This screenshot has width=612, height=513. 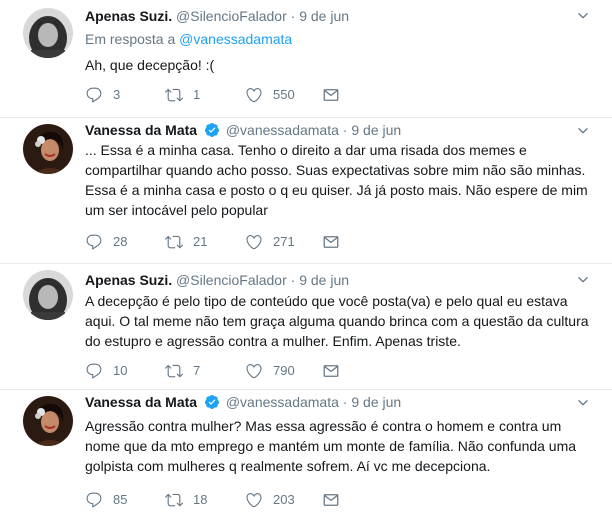 I want to click on retweet-count: 18, so click(x=200, y=499).